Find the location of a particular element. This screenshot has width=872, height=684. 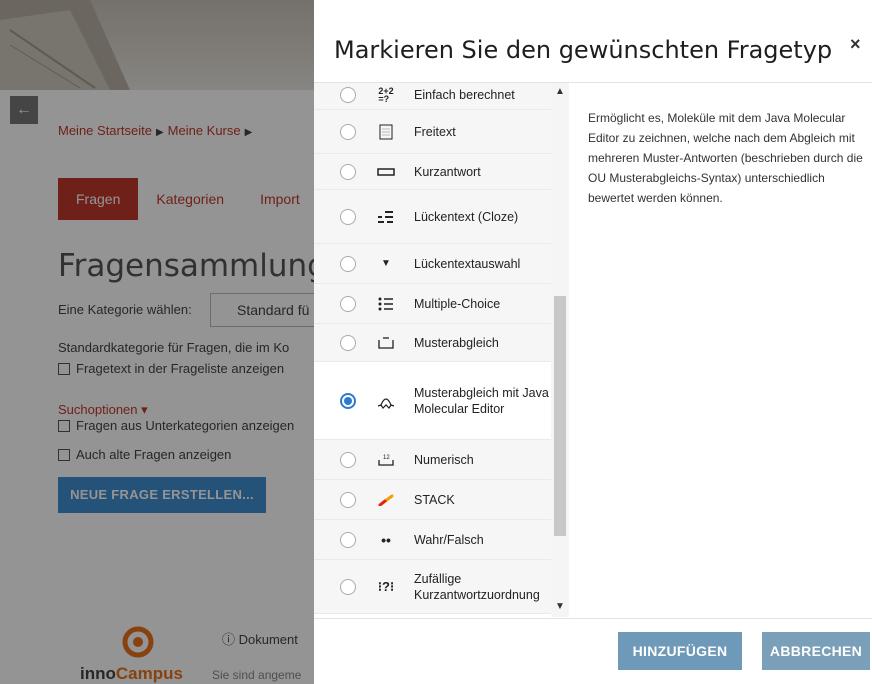

question-type-option-multichoice: Multiple-Choice is located at coordinates (432, 304).